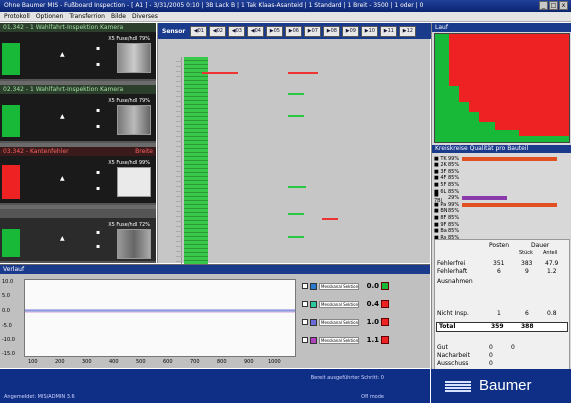 This screenshot has height=403, width=571. What do you see at coordinates (129, 225) in the screenshot?
I see `camera-value: X5 Fuse/hdl 72%` at bounding box center [129, 225].